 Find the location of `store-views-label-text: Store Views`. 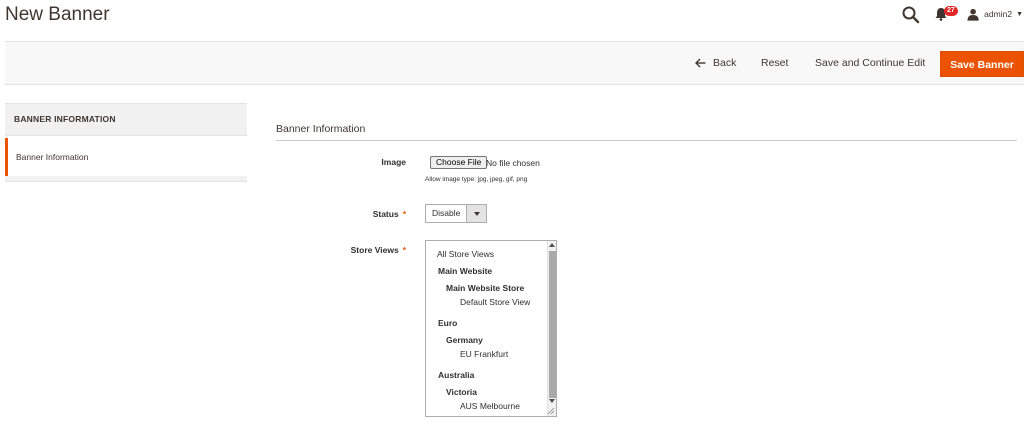

store-views-label-text: Store Views is located at coordinates (374, 250).